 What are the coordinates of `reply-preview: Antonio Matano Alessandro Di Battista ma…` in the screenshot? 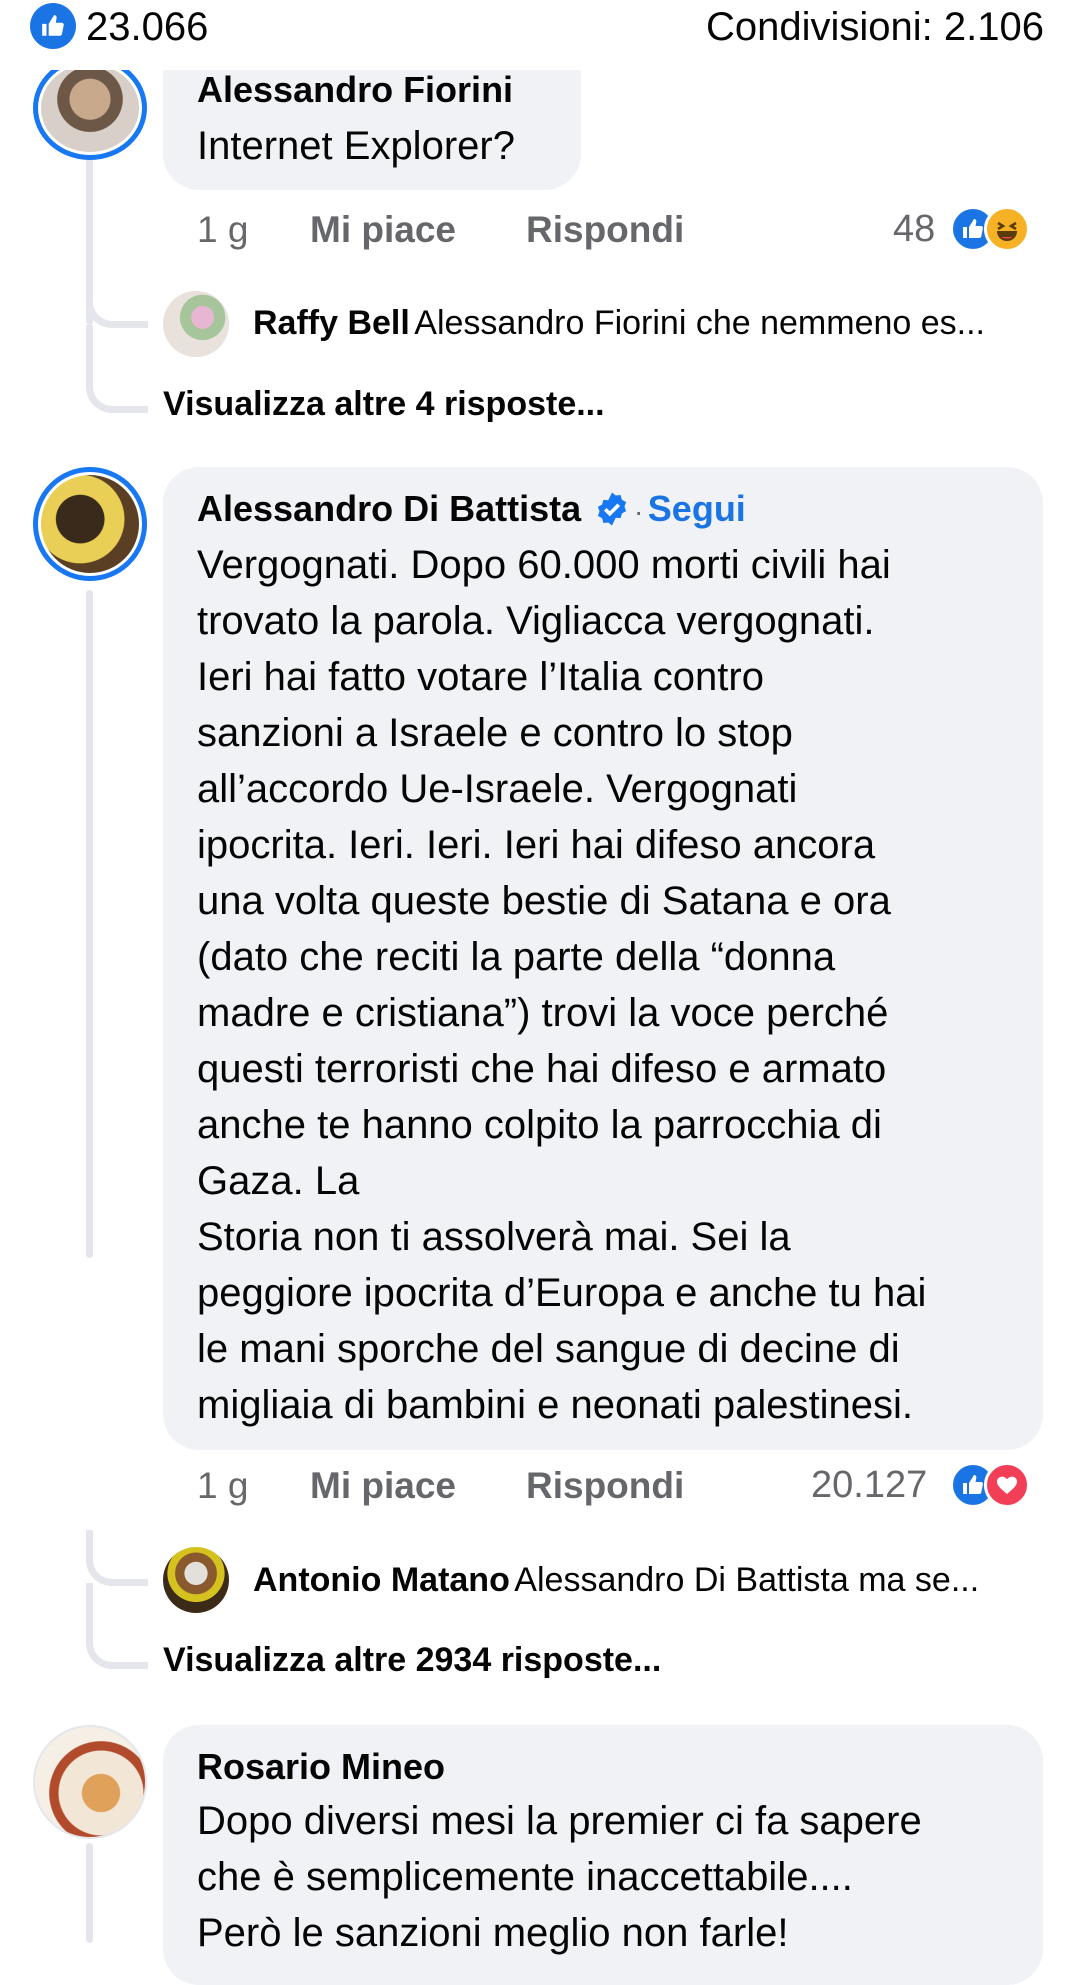 It's located at (653, 1580).